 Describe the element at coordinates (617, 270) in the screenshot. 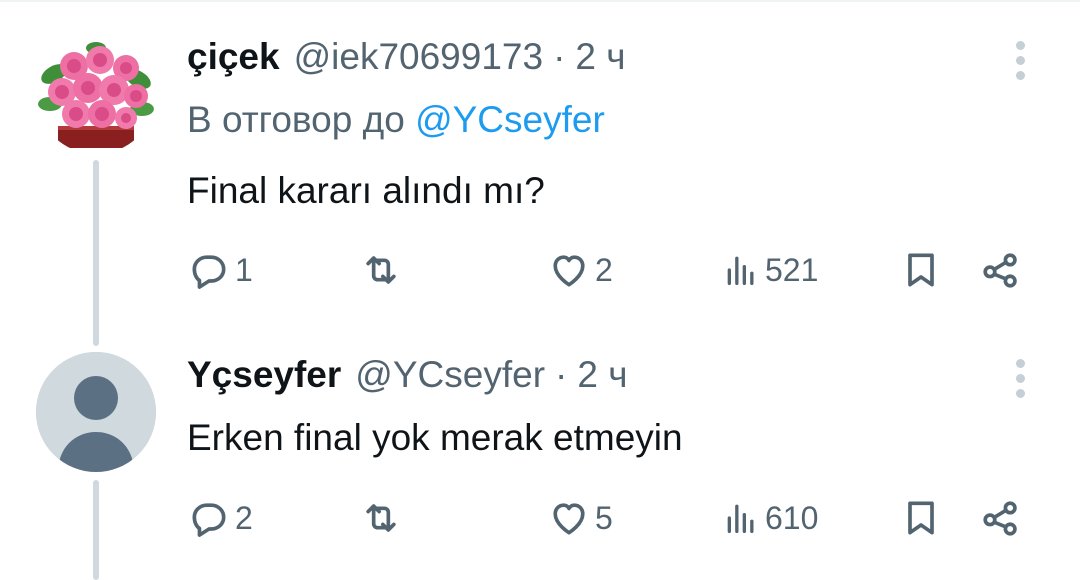

I see `action-bar: 1 2 521` at that location.